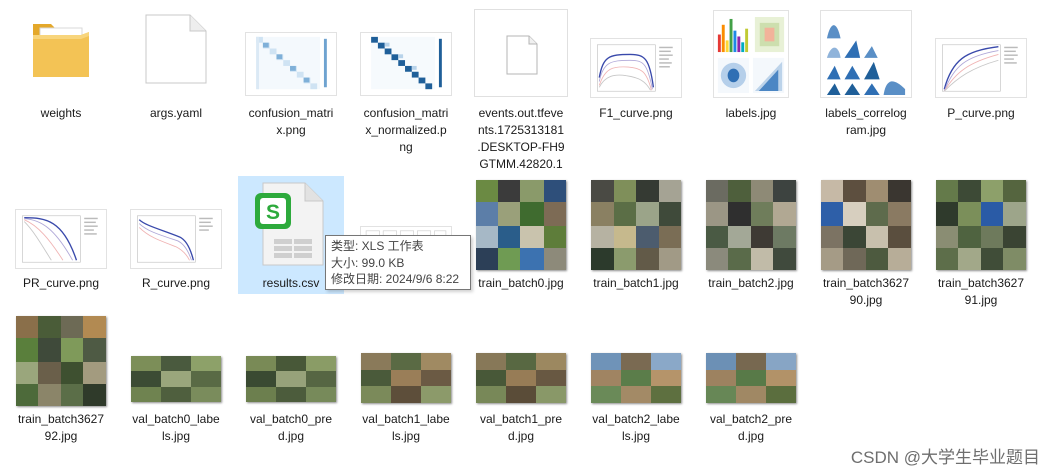 The image size is (1048, 475). Describe the element at coordinates (273, 212) in the screenshot. I see `svg-text: S` at that location.